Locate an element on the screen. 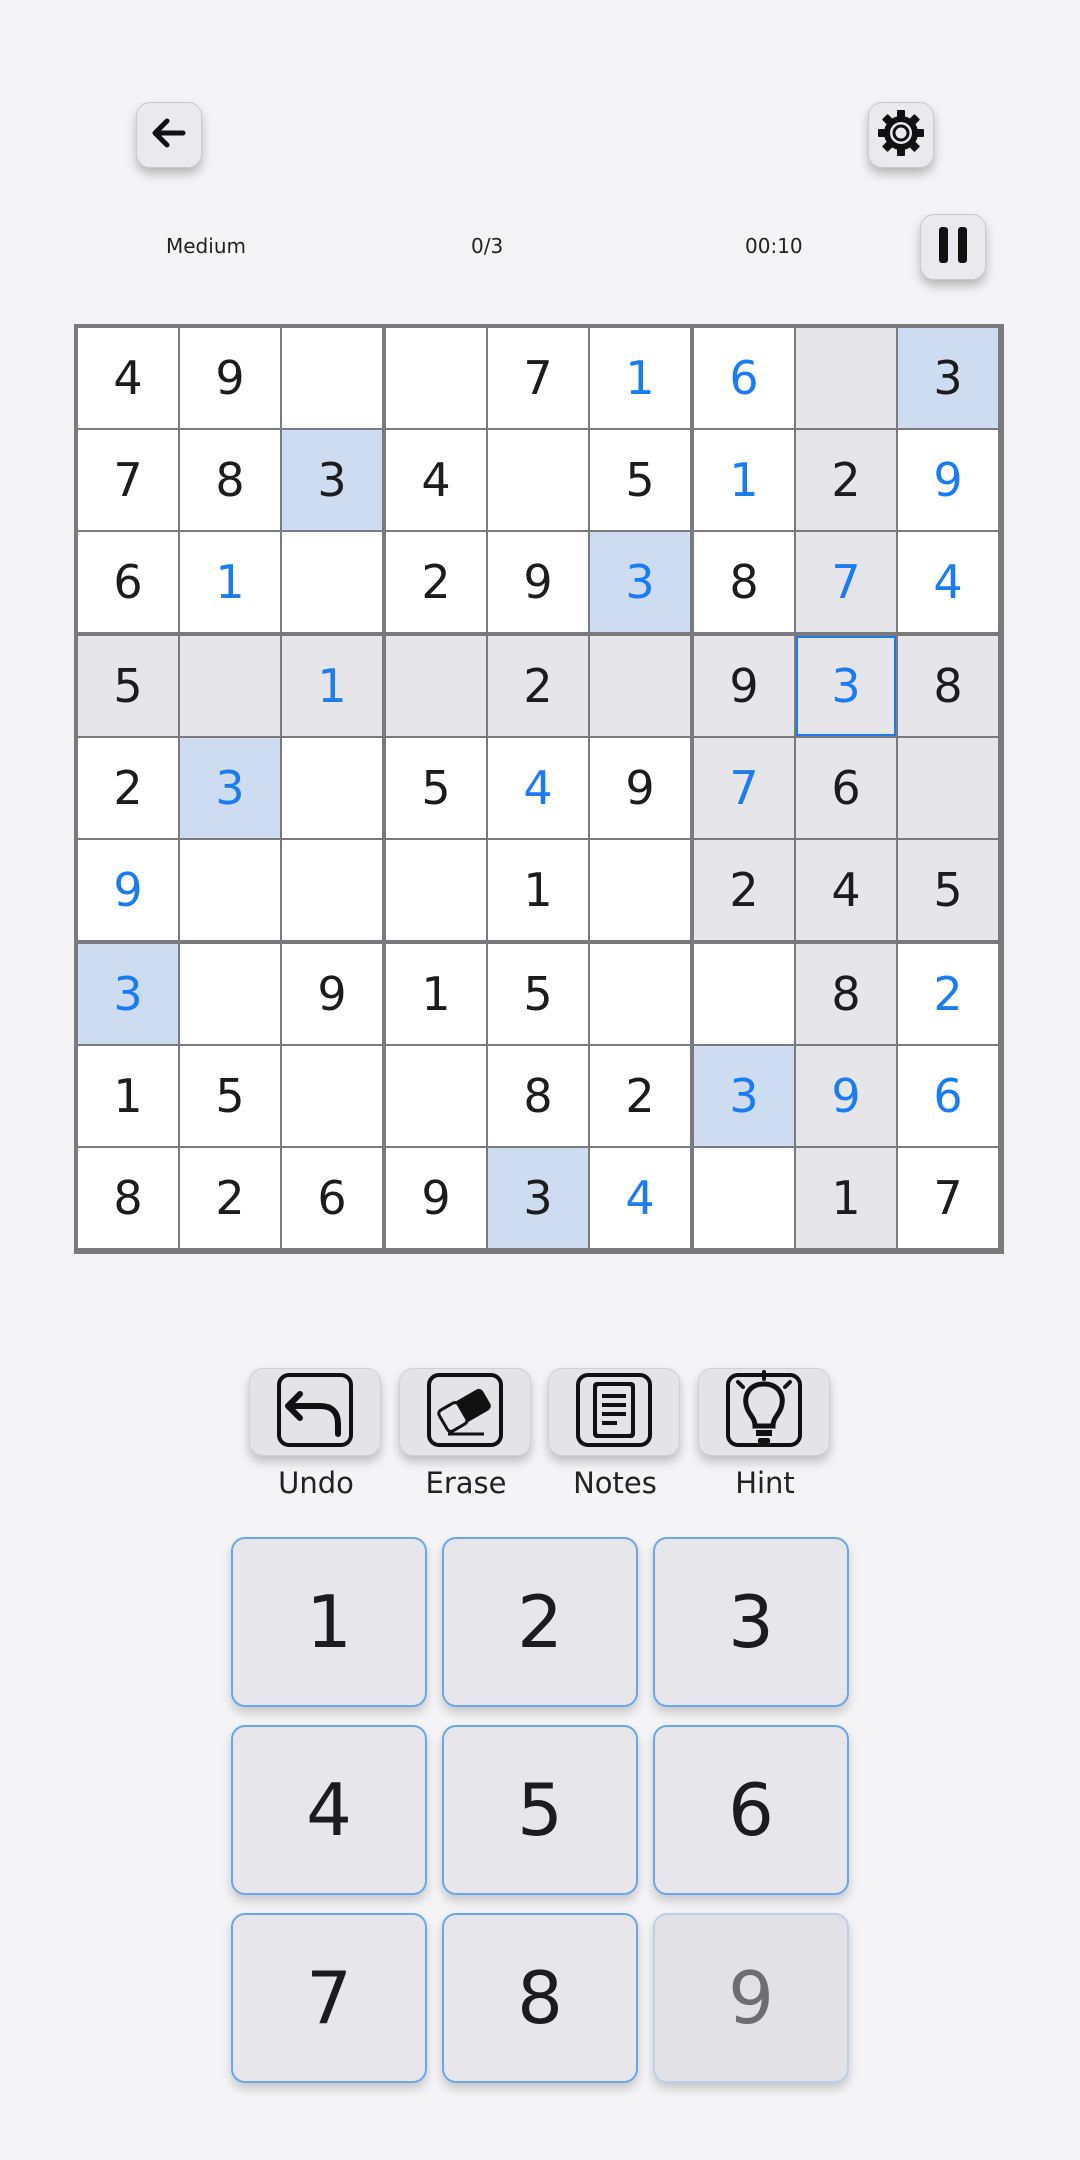 This screenshot has height=2160, width=1080. number-button-5: 5 is located at coordinates (540, 1810).